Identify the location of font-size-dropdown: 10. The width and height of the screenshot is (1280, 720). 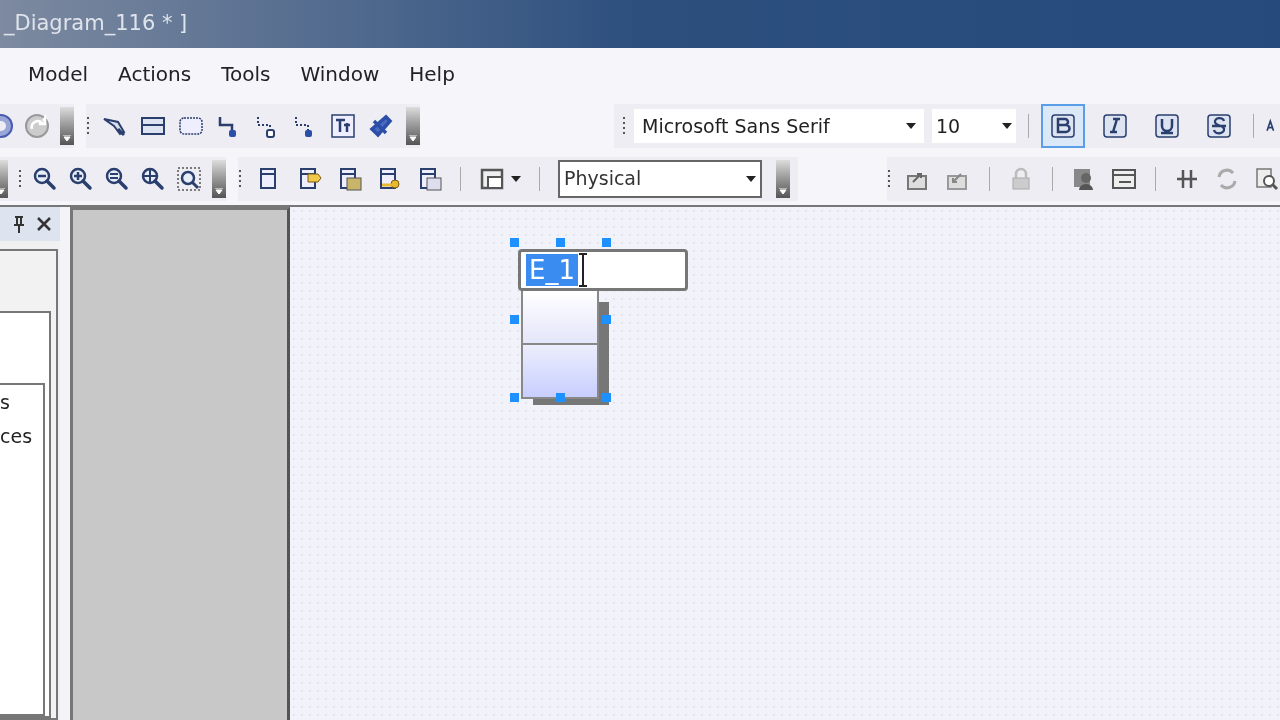
(974, 126).